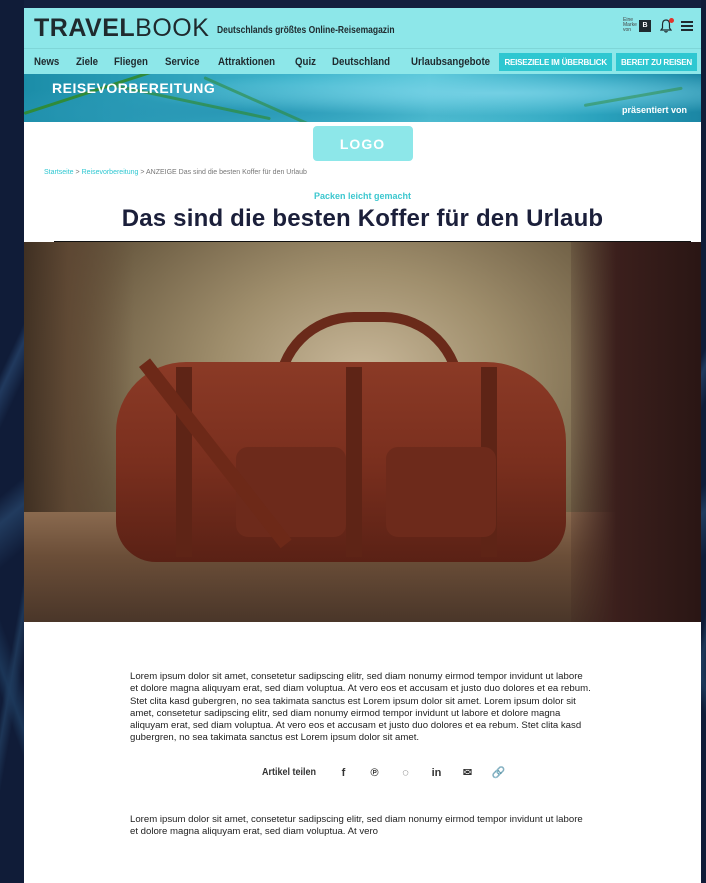 Image resolution: width=706 pixels, height=883 pixels. Describe the element at coordinates (341, 462) in the screenshot. I see `leather-bag` at that location.